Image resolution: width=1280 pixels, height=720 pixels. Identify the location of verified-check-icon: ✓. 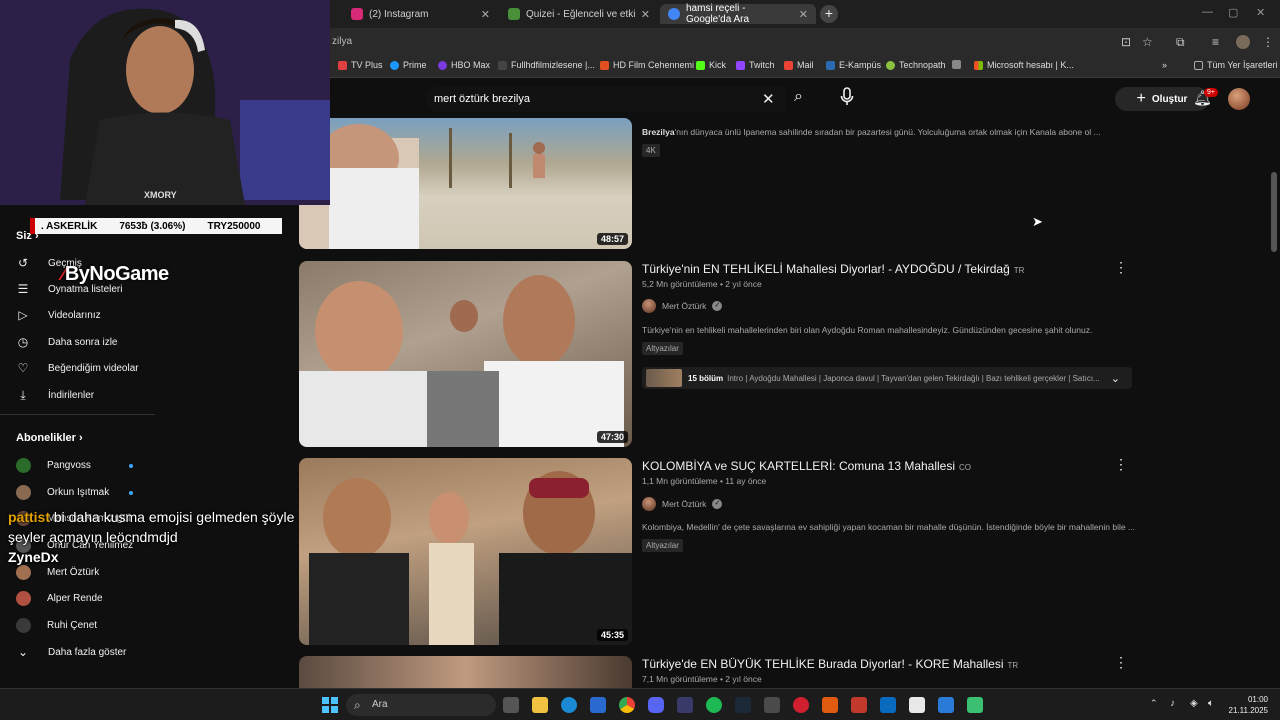
(717, 504).